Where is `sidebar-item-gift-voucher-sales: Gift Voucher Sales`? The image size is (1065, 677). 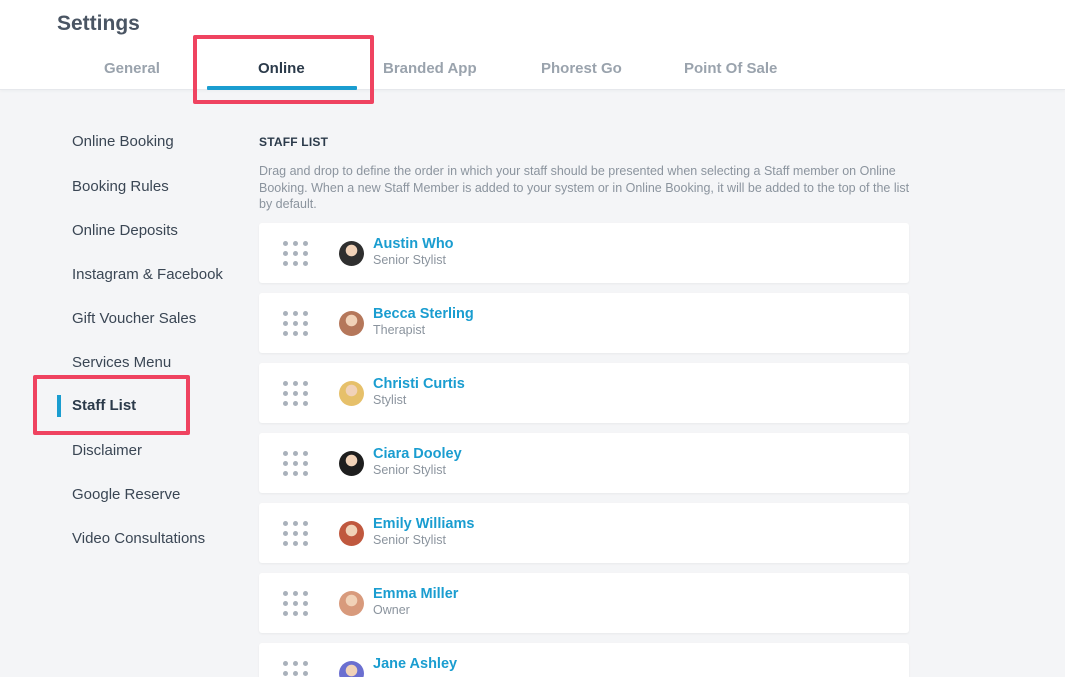 sidebar-item-gift-voucher-sales: Gift Voucher Sales is located at coordinates (134, 318).